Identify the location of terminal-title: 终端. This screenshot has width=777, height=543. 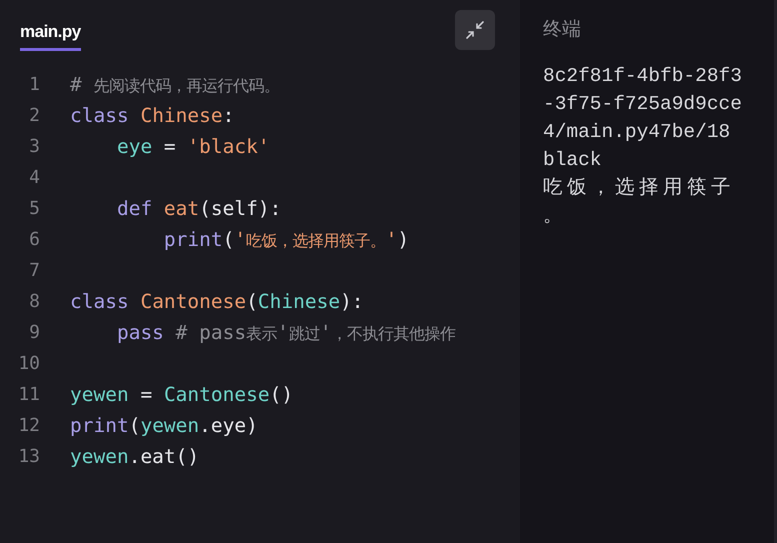
(562, 29).